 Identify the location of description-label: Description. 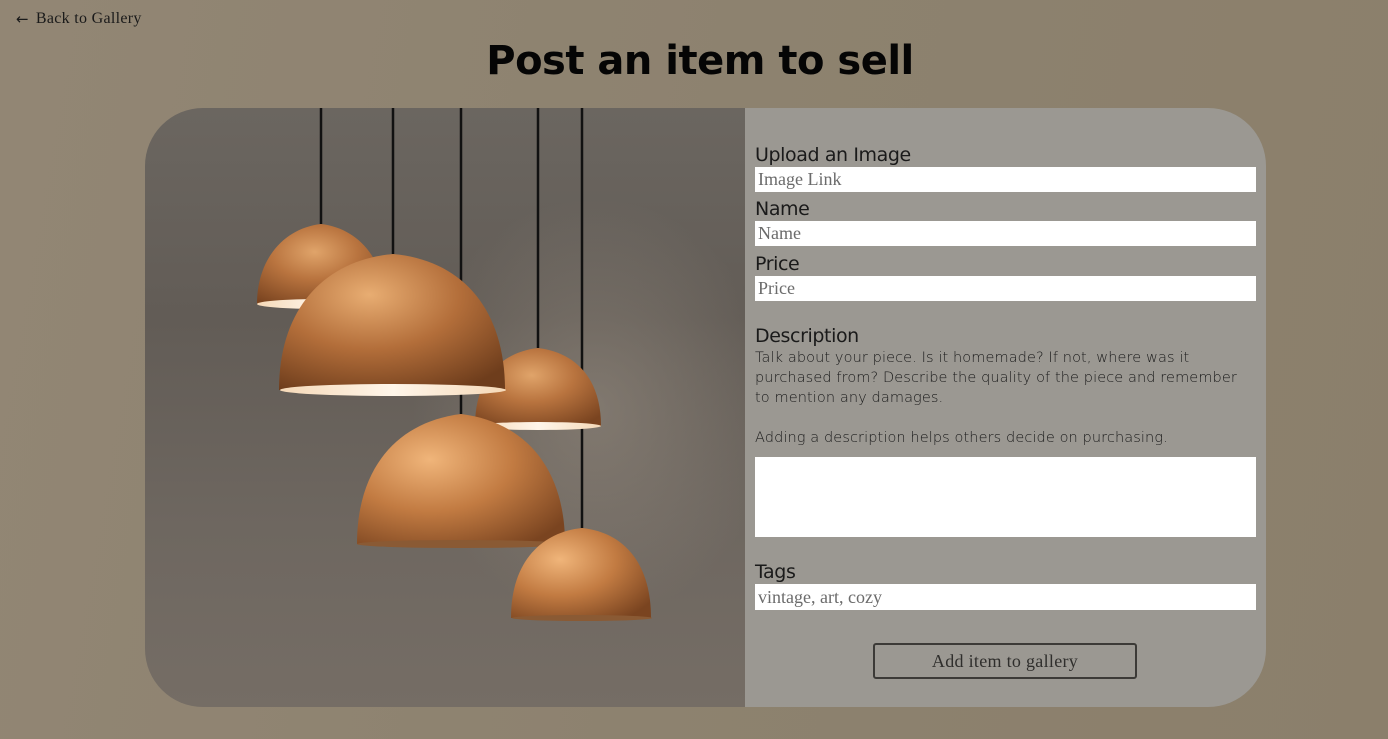
(807, 336).